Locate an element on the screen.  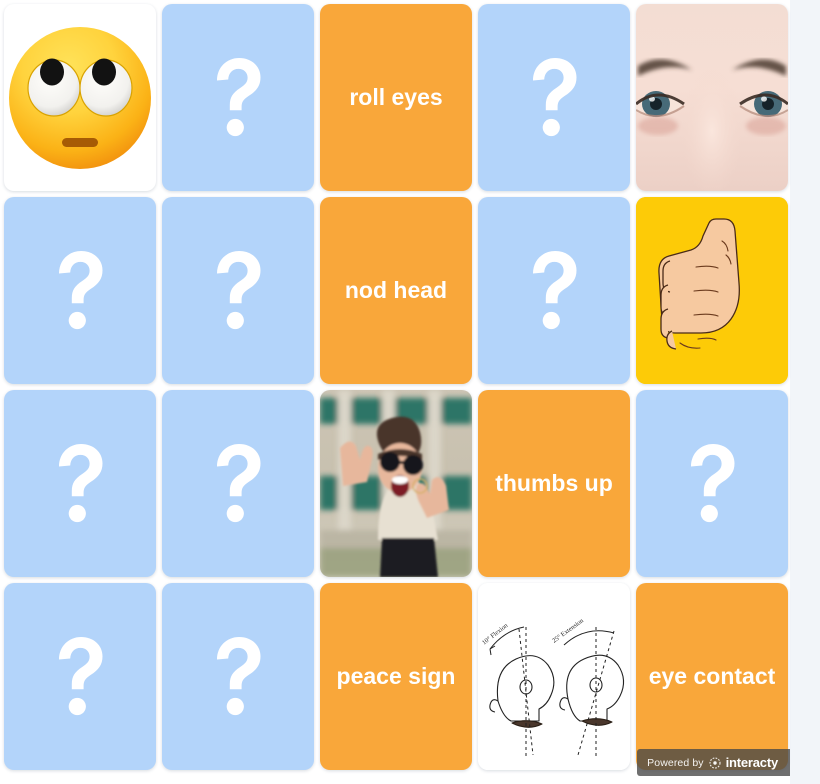
memory-card-c14: thumbs up is located at coordinates (554, 483).